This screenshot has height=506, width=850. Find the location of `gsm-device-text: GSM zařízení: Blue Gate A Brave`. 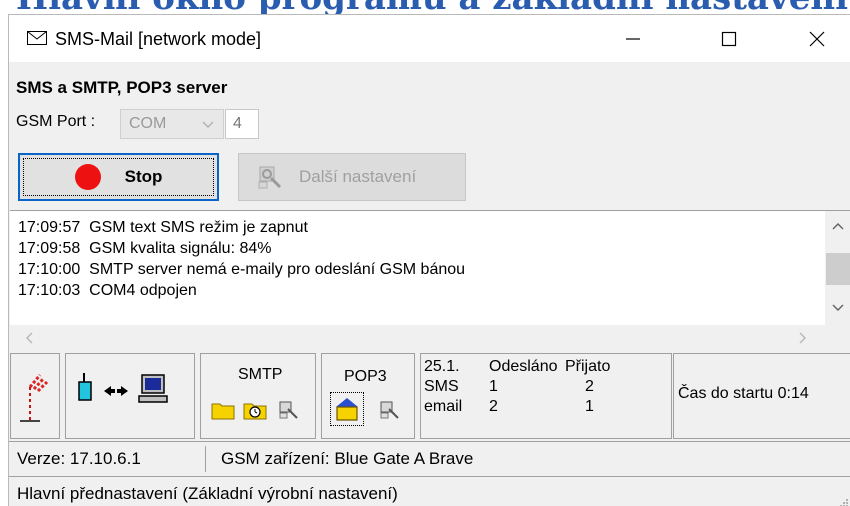

gsm-device-text: GSM zařízení: Blue Gate A Brave is located at coordinates (347, 458).